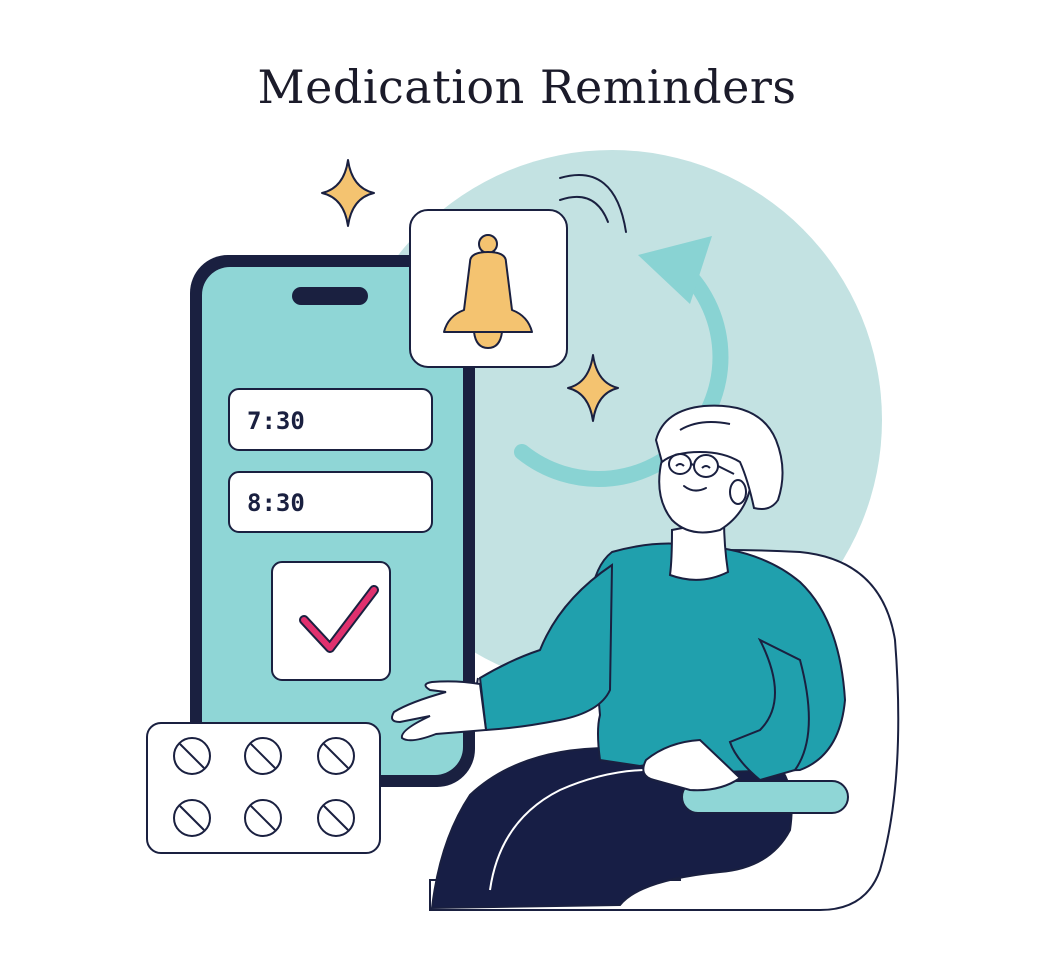 The width and height of the screenshot is (1054, 980). What do you see at coordinates (488, 288) in the screenshot?
I see `notification-card` at bounding box center [488, 288].